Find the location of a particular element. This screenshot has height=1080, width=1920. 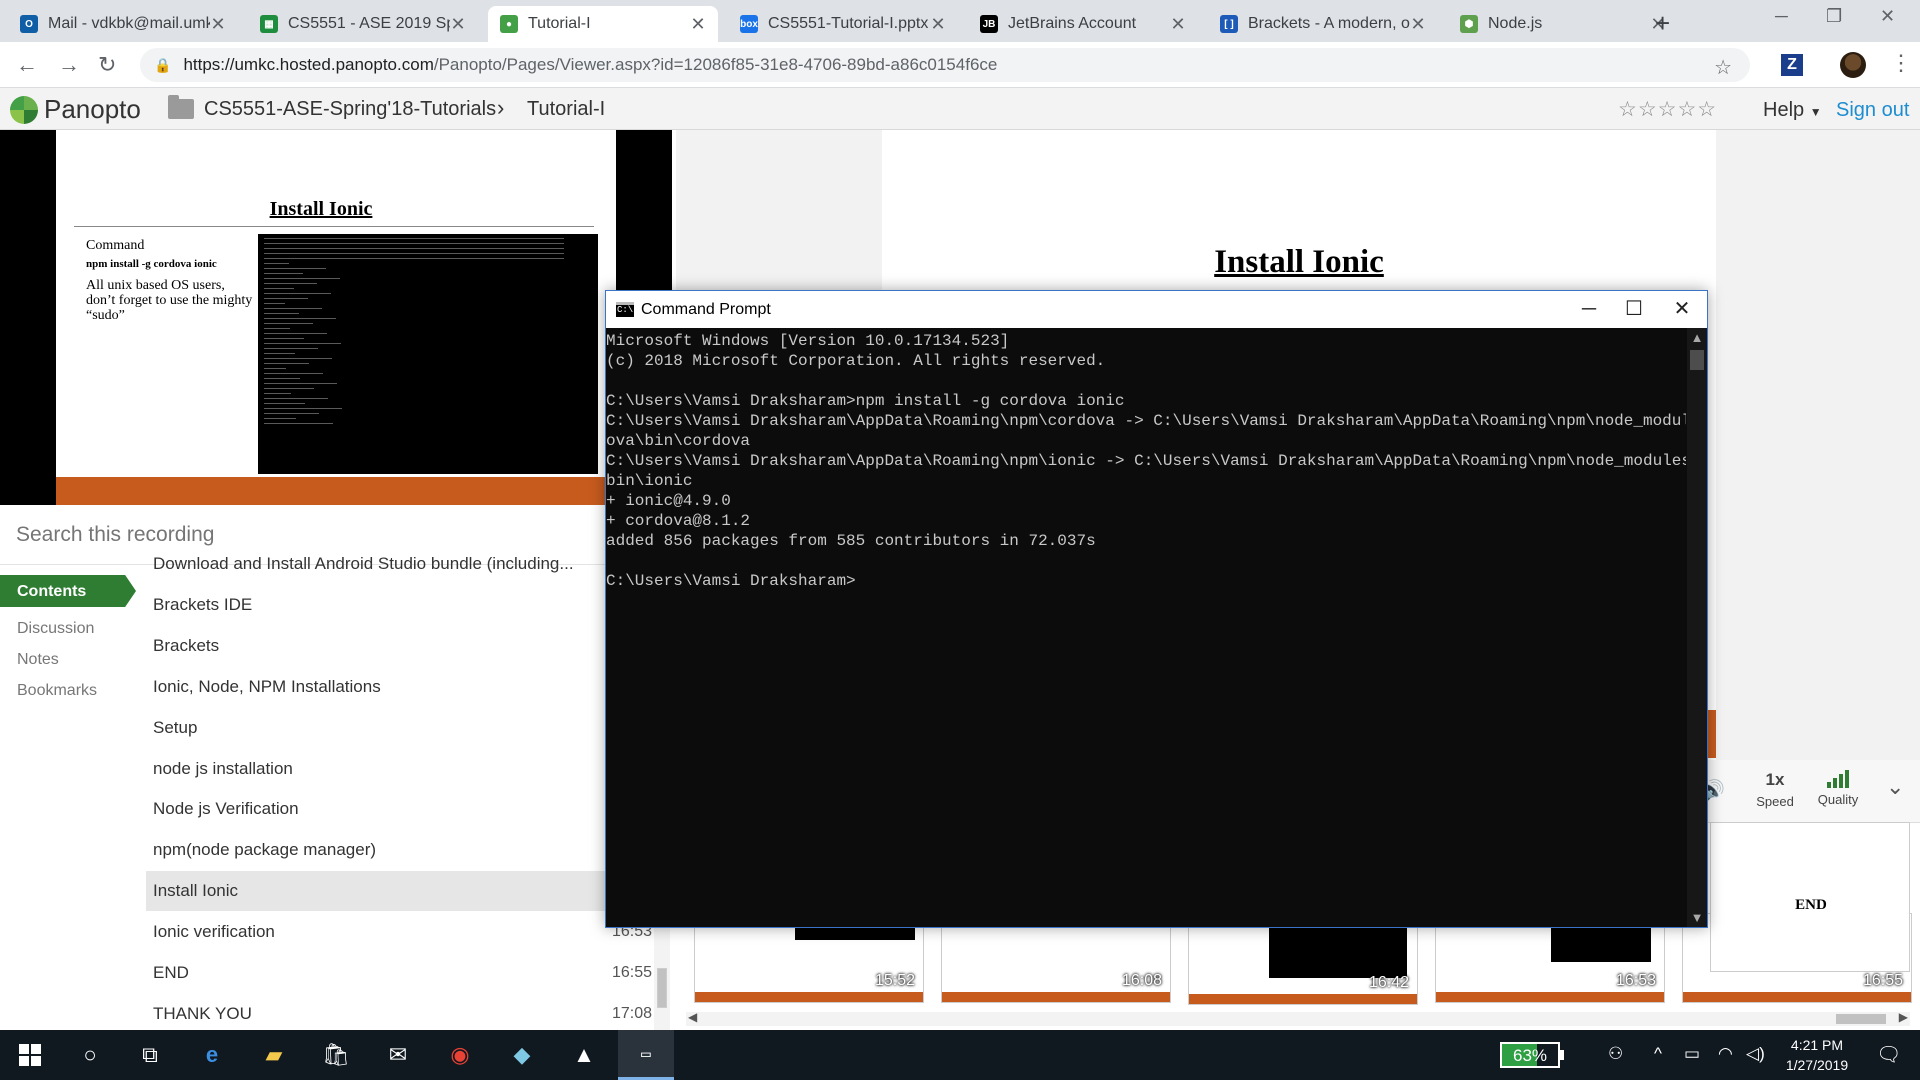

new-tab-button: + is located at coordinates (1662, 23).